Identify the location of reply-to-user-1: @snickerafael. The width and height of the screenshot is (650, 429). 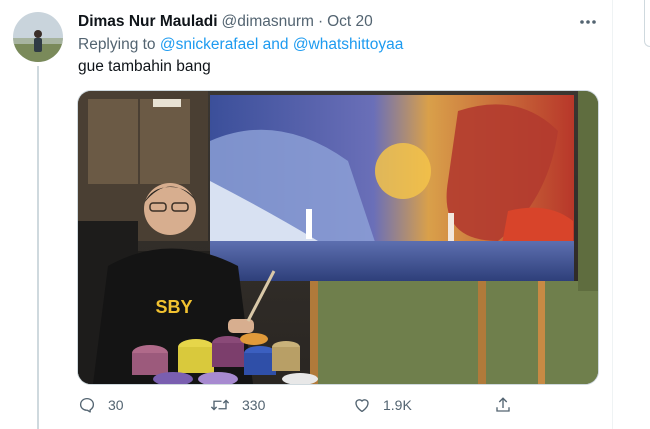
(209, 44).